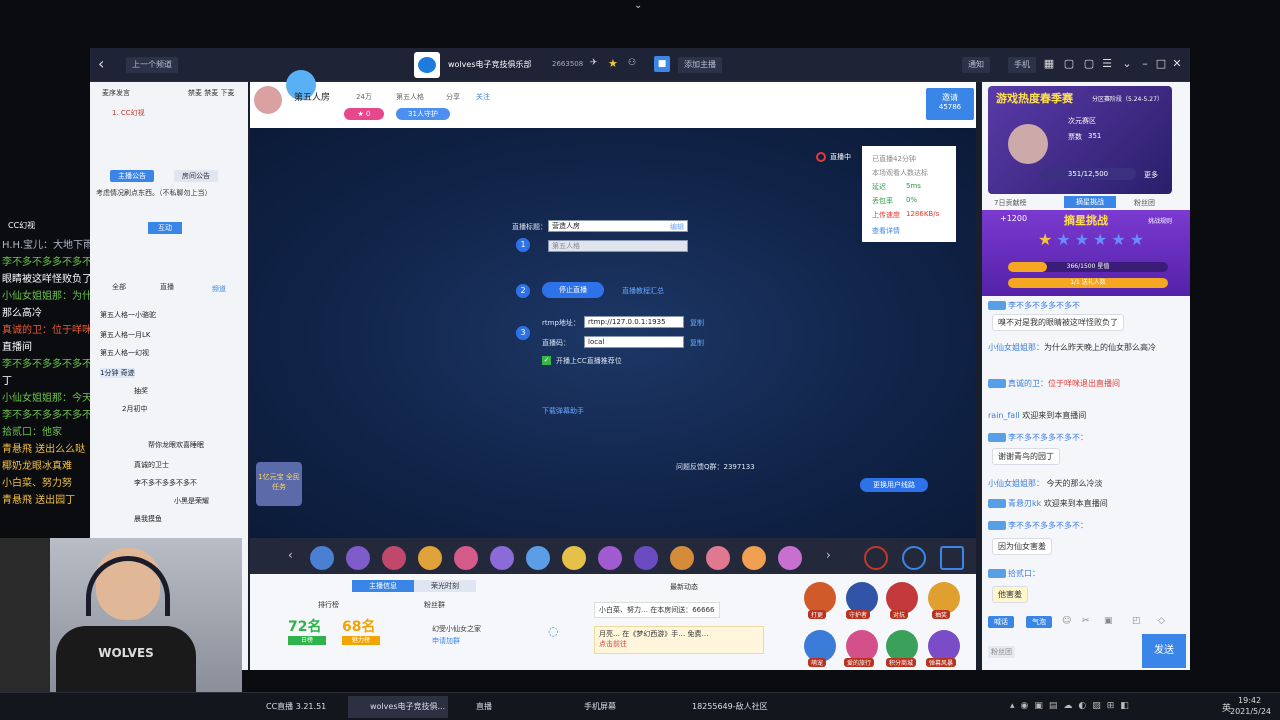 Image resolution: width=1280 pixels, height=720 pixels. What do you see at coordinates (219, 289) in the screenshot?
I see `list-tab-channel: 频道` at bounding box center [219, 289].